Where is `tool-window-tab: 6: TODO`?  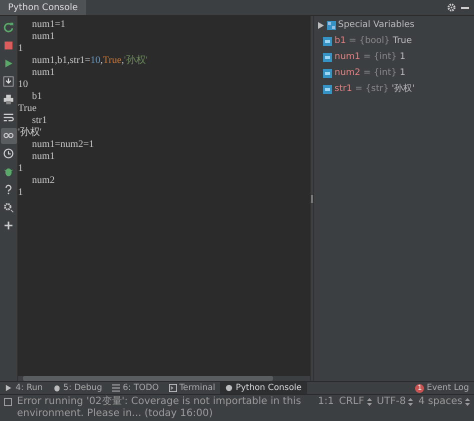 tool-window-tab: 6: TODO is located at coordinates (135, 388).